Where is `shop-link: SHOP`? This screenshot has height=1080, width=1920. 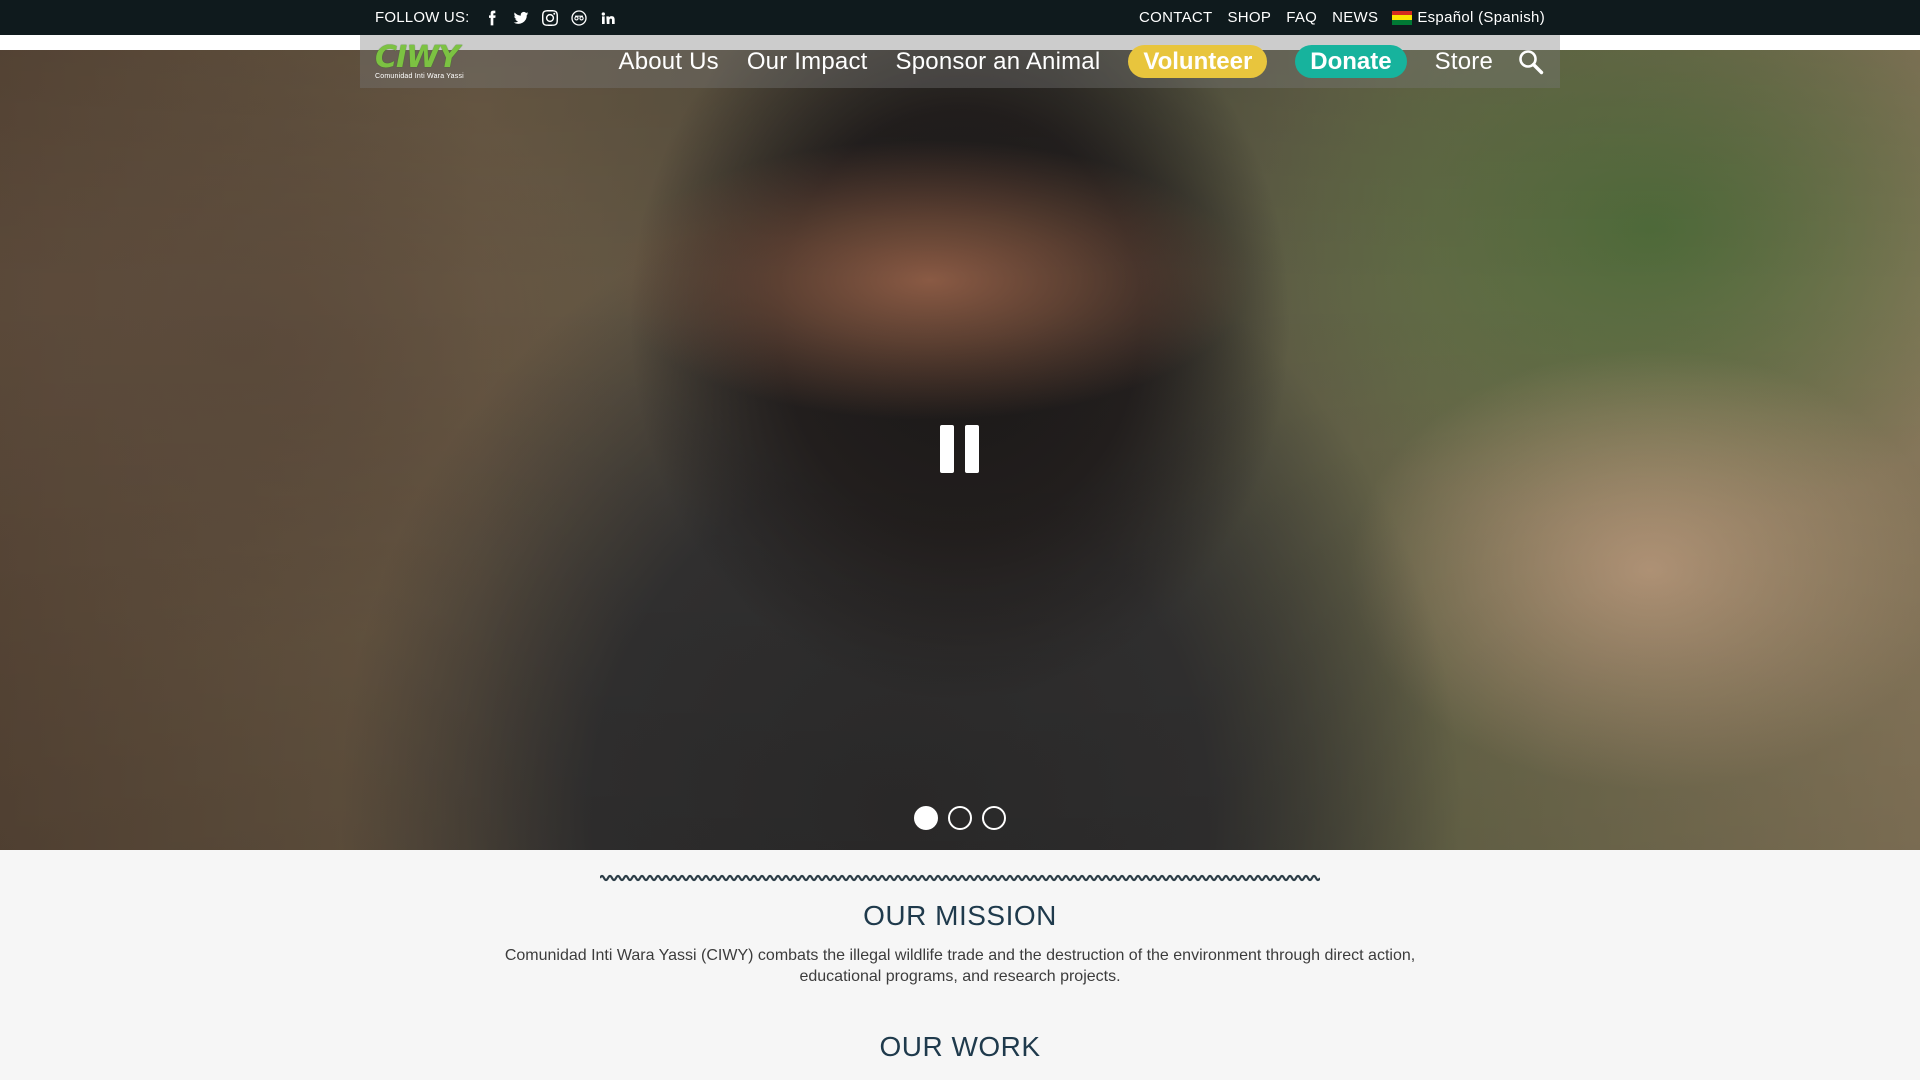
shop-link: SHOP is located at coordinates (1249, 17).